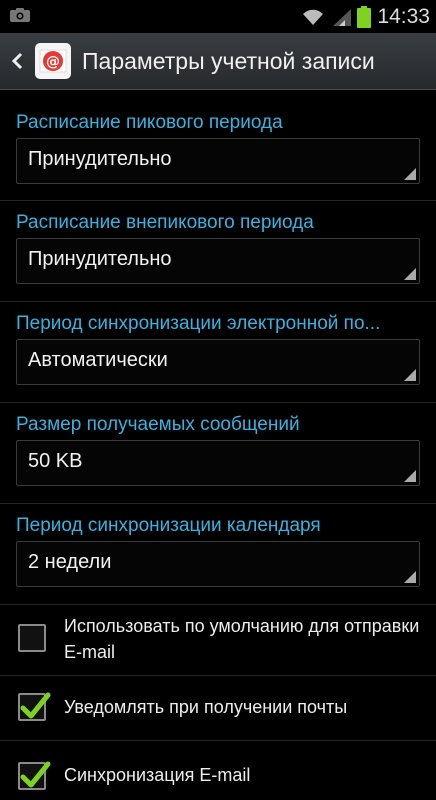  What do you see at coordinates (157, 775) in the screenshot?
I see `checkbox-label: Синхронизация E-mail` at bounding box center [157, 775].